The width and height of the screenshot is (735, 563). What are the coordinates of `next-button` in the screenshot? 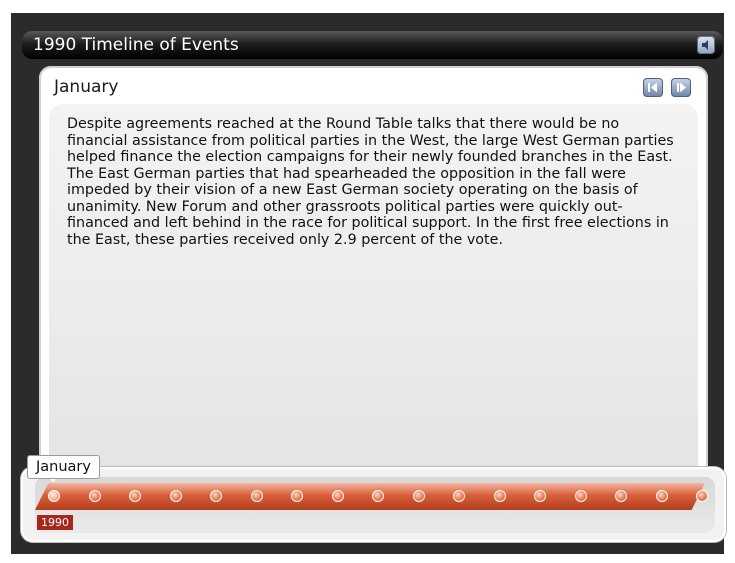 It's located at (681, 87).